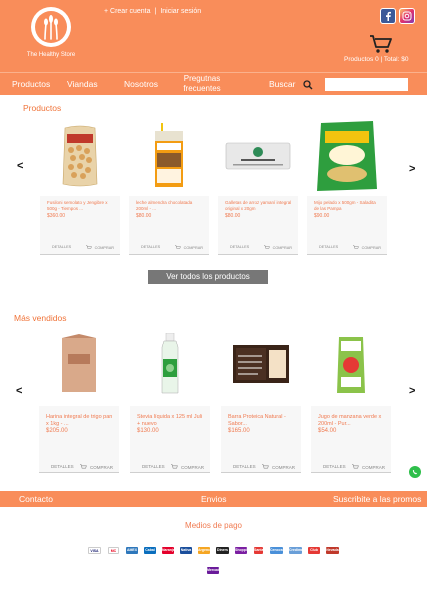  I want to click on mastercard-icon: MC, so click(113, 550).